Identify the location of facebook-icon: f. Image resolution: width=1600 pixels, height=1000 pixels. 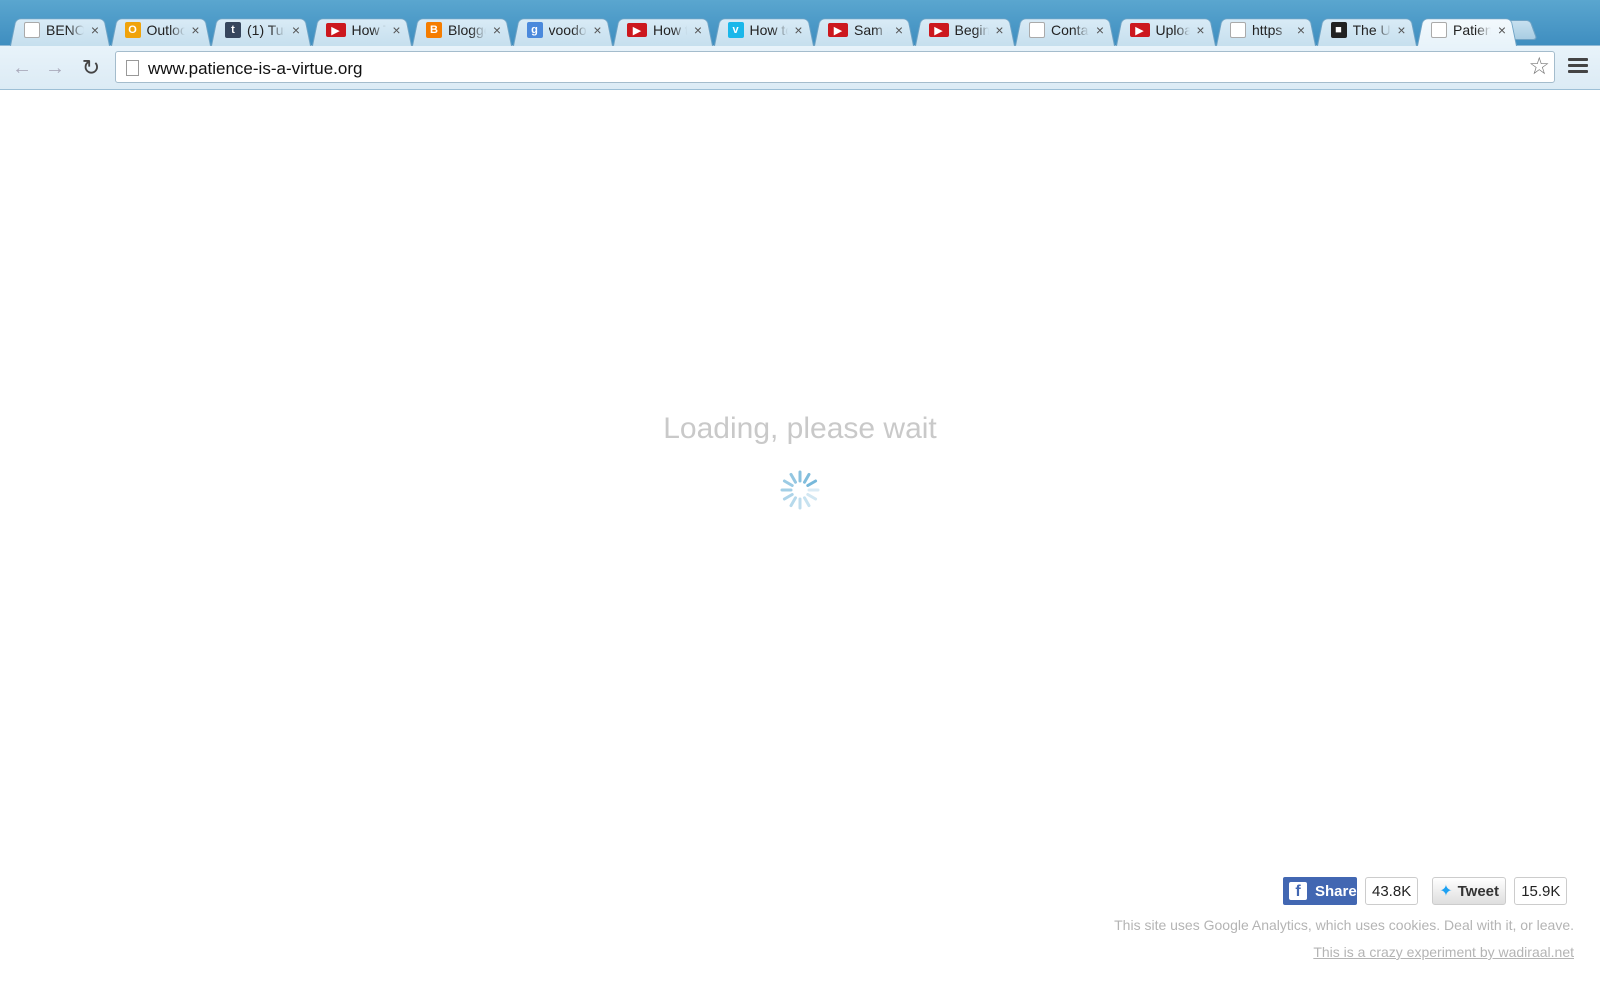
(1298, 891).